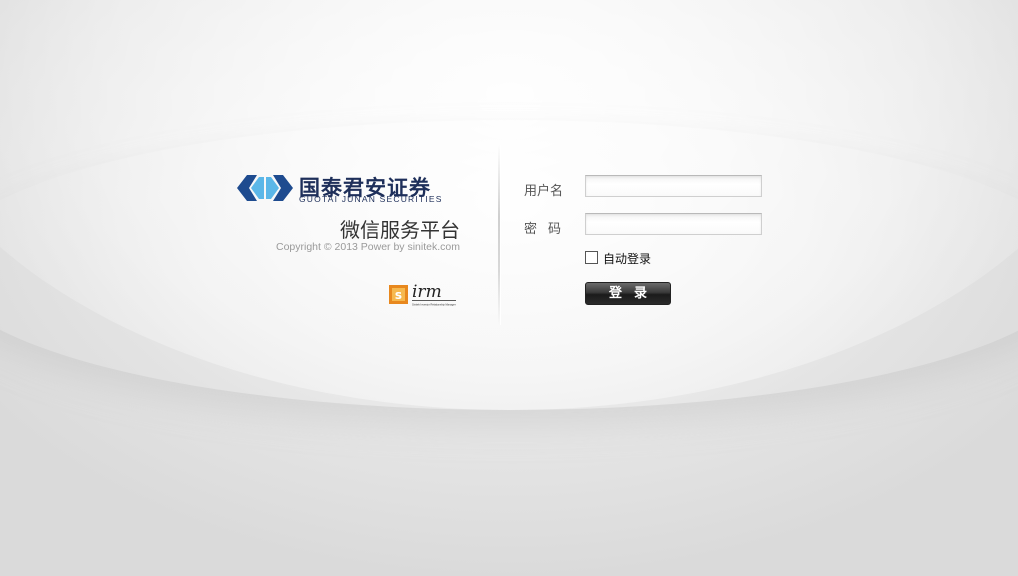 The width and height of the screenshot is (1018, 576). What do you see at coordinates (427, 292) in the screenshot?
I see `irm-logo-text: irm` at bounding box center [427, 292].